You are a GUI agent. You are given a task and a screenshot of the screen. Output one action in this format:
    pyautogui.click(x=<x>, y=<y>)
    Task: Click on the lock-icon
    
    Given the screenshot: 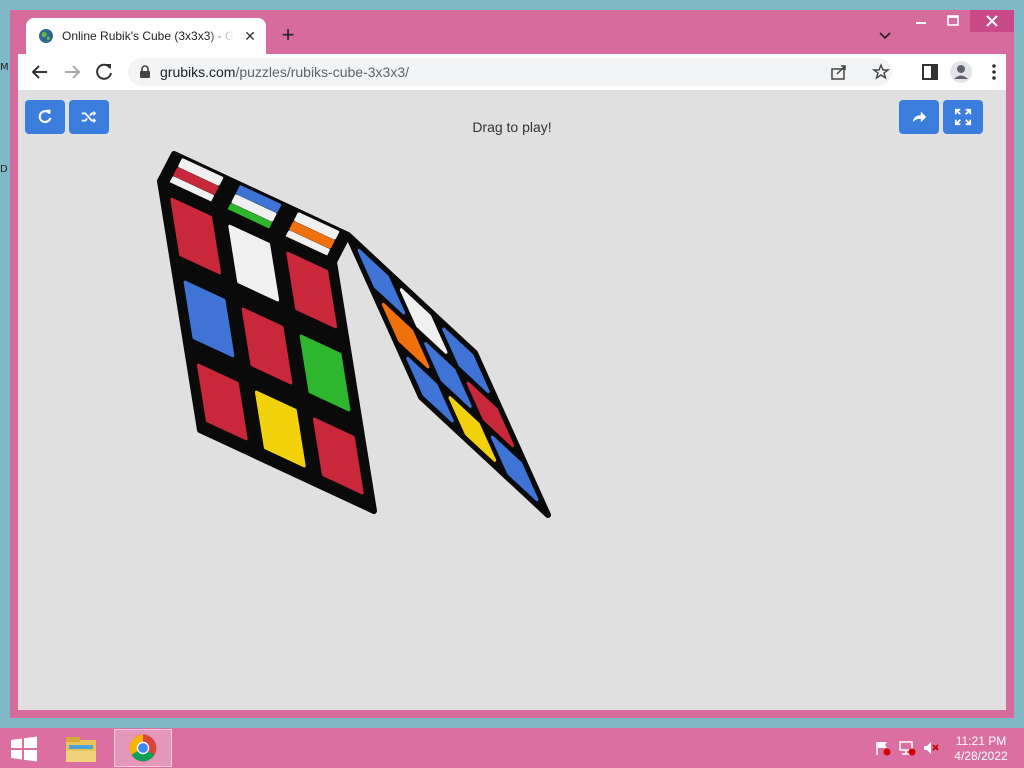 What is the action you would take?
    pyautogui.click(x=145, y=72)
    